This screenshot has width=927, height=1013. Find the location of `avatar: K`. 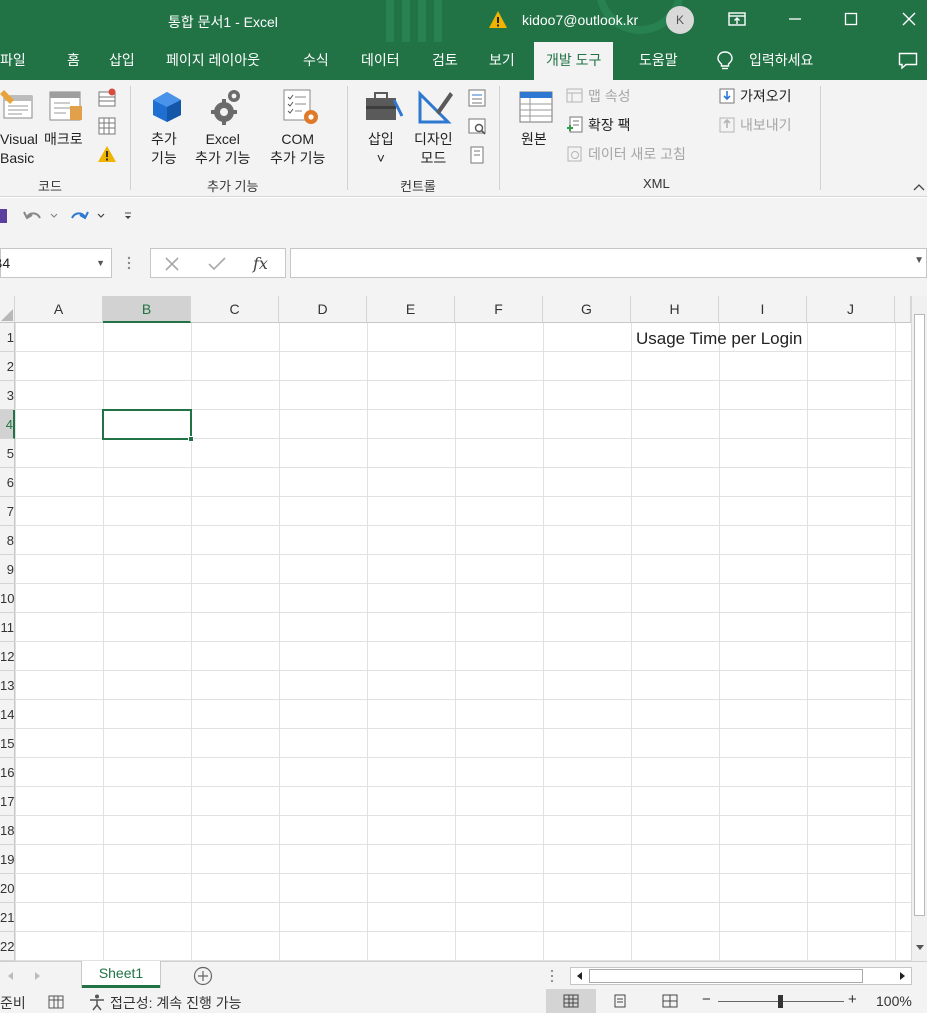

avatar: K is located at coordinates (680, 20).